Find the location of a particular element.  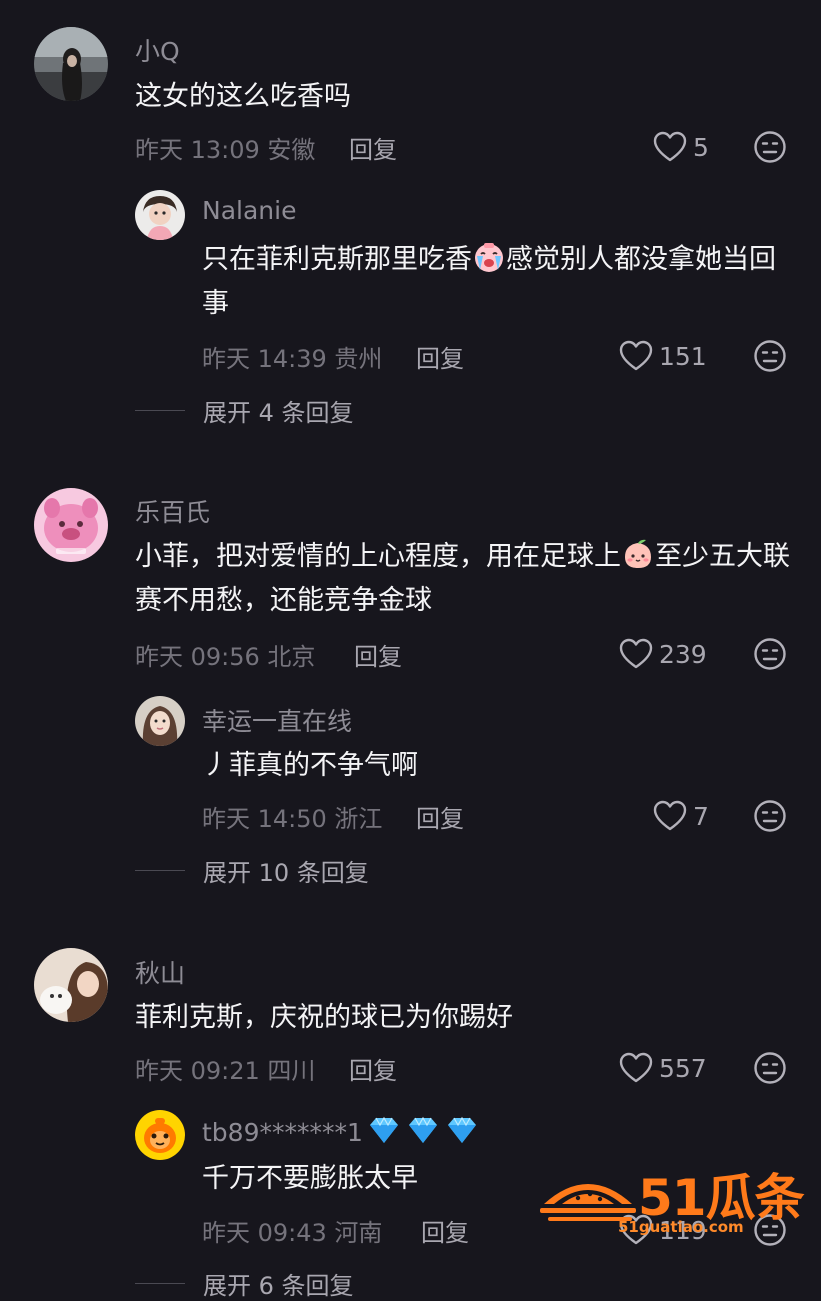

like-button: 557 is located at coordinates (663, 1068).